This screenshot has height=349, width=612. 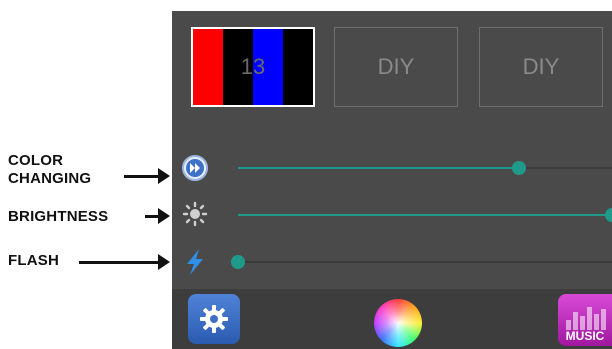 I want to click on flash-slider, so click(x=421, y=262).